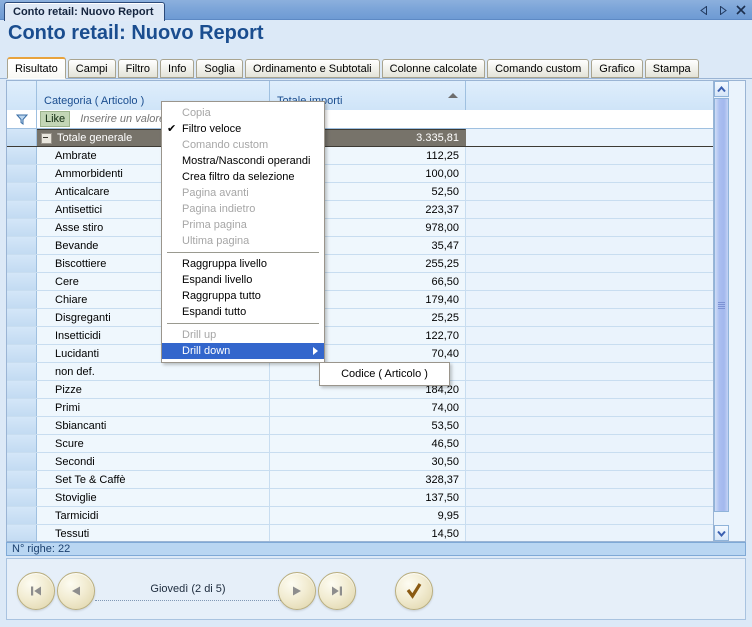 The height and width of the screenshot is (627, 752). Describe the element at coordinates (704, 10) in the screenshot. I see `prev-arrow-icon` at that location.